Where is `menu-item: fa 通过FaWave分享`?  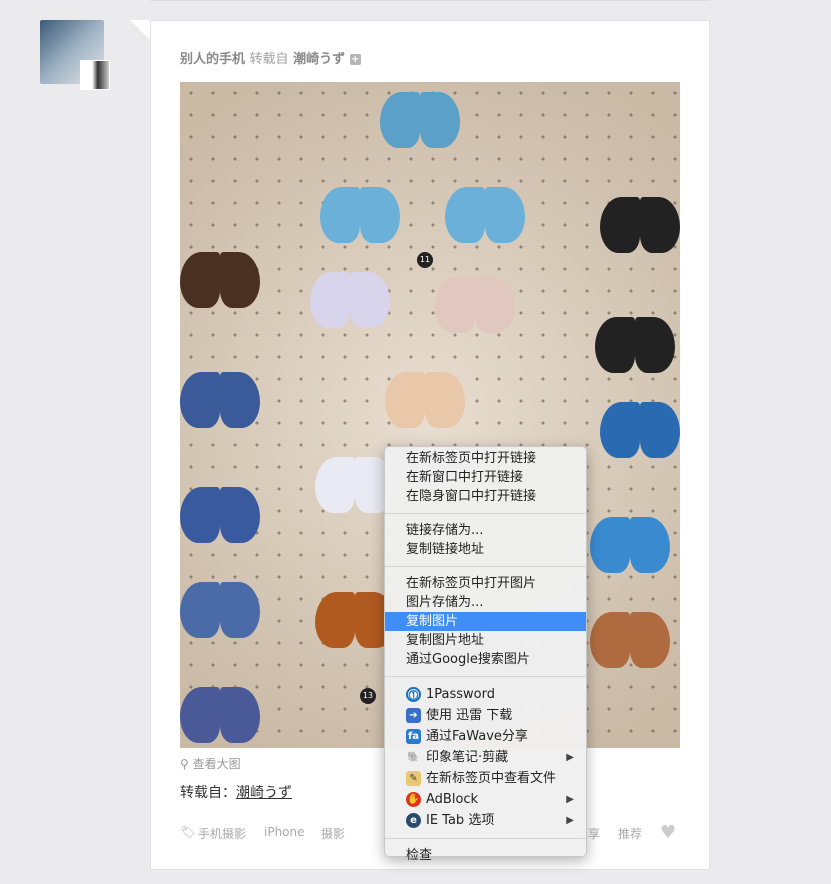 menu-item: fa 通过FaWave分享 is located at coordinates (485, 736).